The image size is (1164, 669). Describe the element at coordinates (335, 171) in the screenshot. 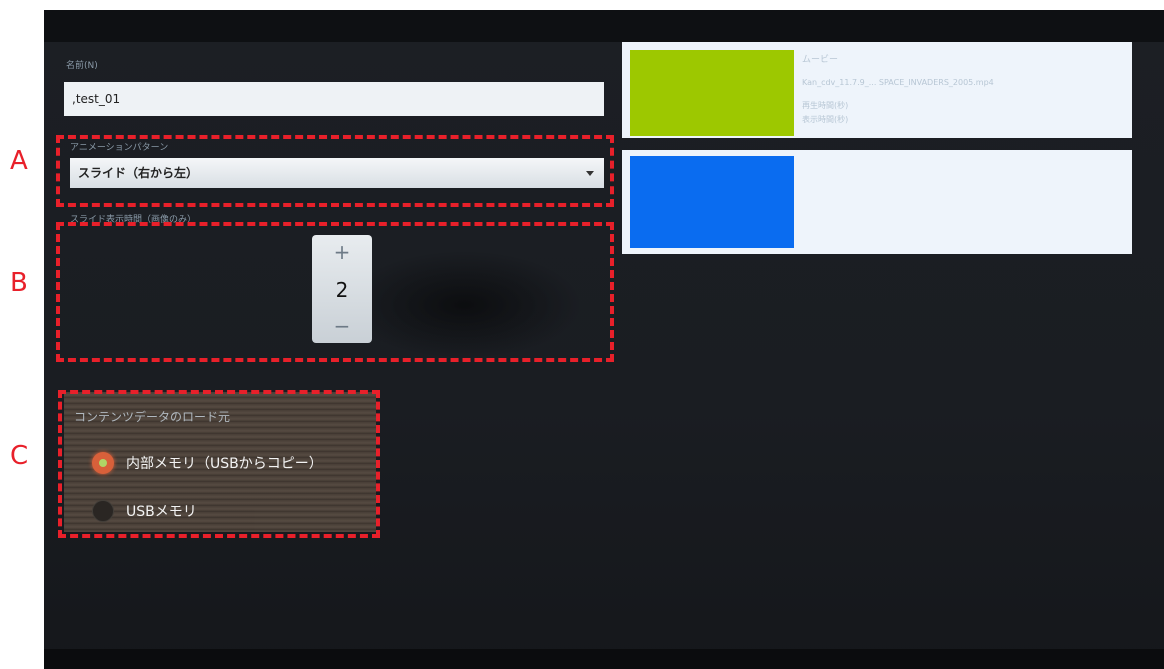

I see `annotation-box-a` at that location.